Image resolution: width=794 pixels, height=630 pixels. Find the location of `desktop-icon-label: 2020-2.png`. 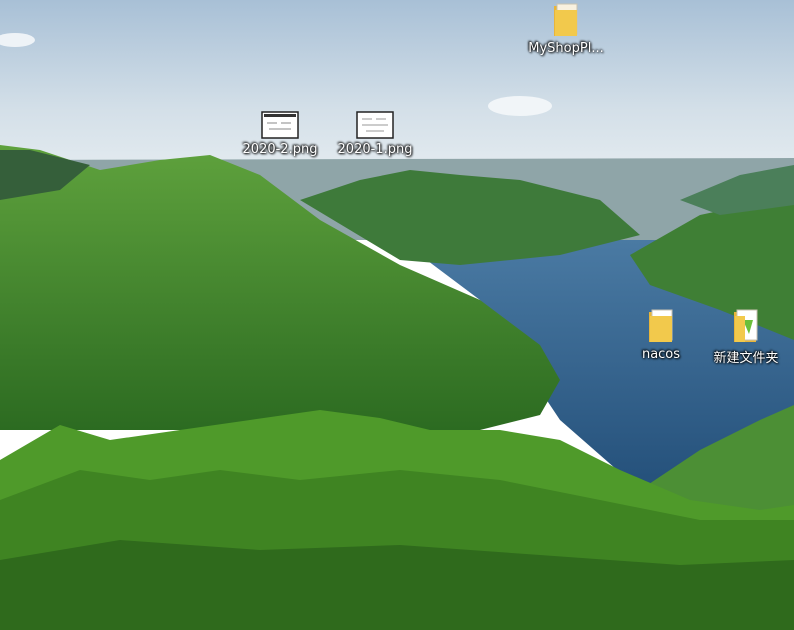

desktop-icon-label: 2020-2.png is located at coordinates (280, 149).